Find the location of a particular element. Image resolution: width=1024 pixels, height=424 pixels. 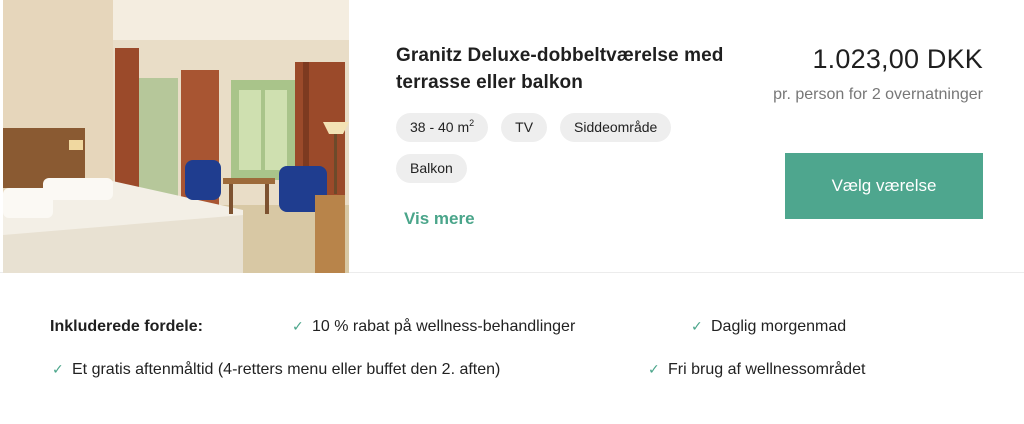

amenity-tag-tv: TV is located at coordinates (524, 127).